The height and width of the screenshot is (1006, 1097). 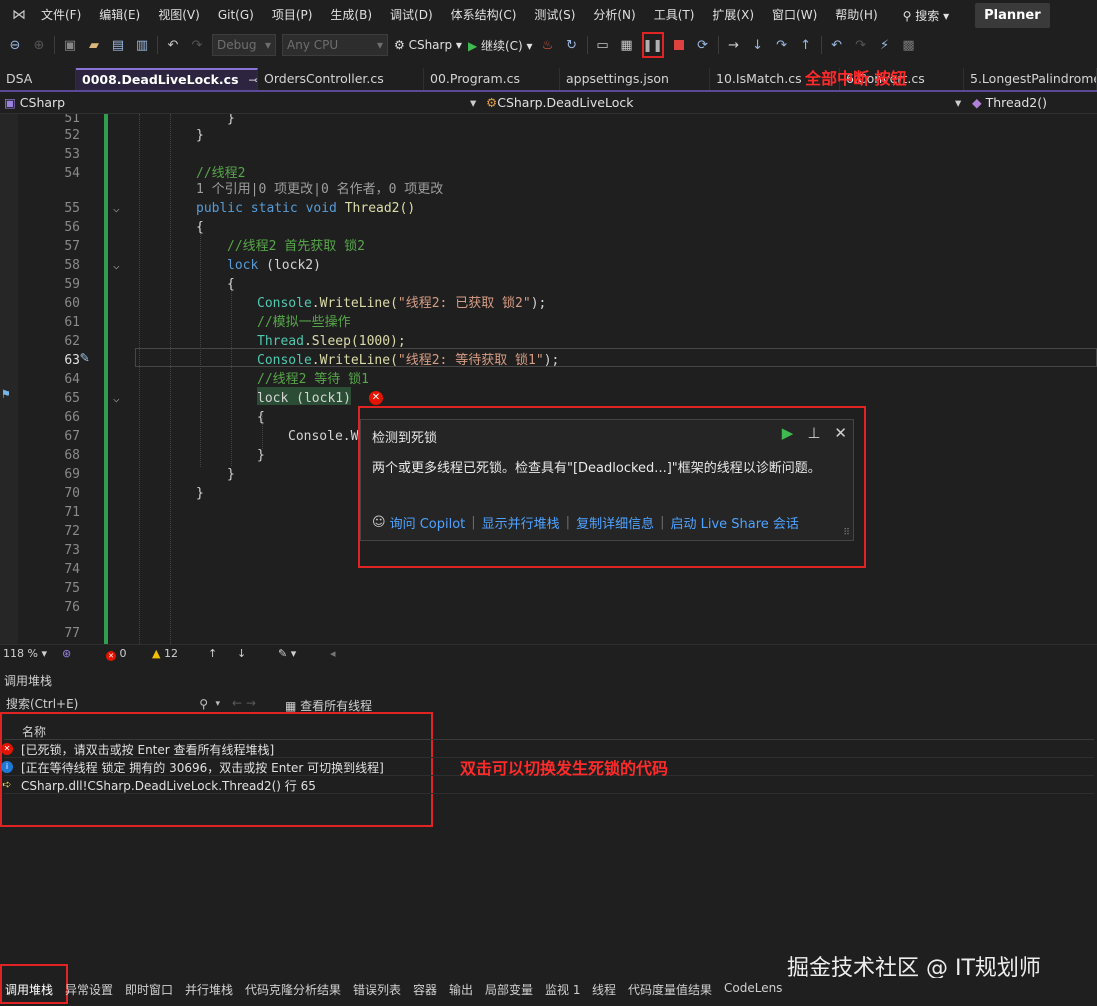 What do you see at coordinates (500, 45) in the screenshot?
I see `continue-button: ▶ 继续(C) ▾` at bounding box center [500, 45].